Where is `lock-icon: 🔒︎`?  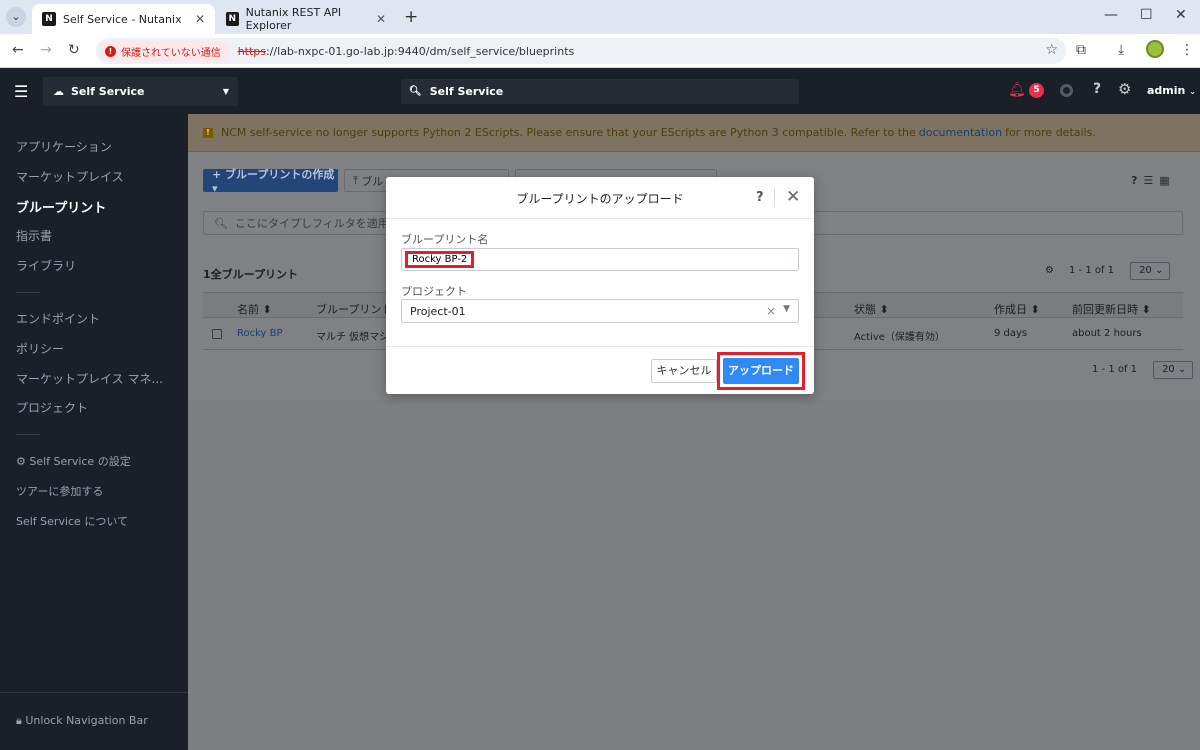
lock-icon: 🔒︎ is located at coordinates (19, 720).